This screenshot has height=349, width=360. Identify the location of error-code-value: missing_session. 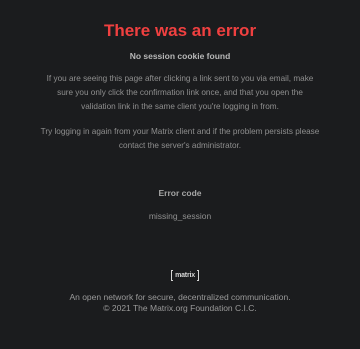
(180, 216).